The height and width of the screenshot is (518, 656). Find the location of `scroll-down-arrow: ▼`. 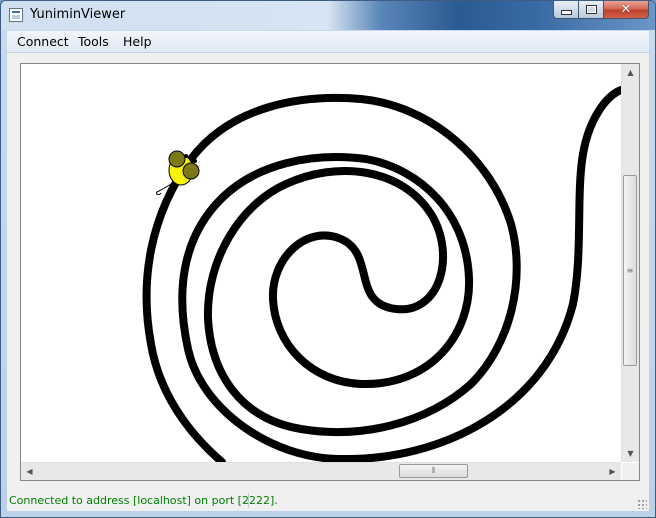

scroll-down-arrow: ▼ is located at coordinates (630, 453).